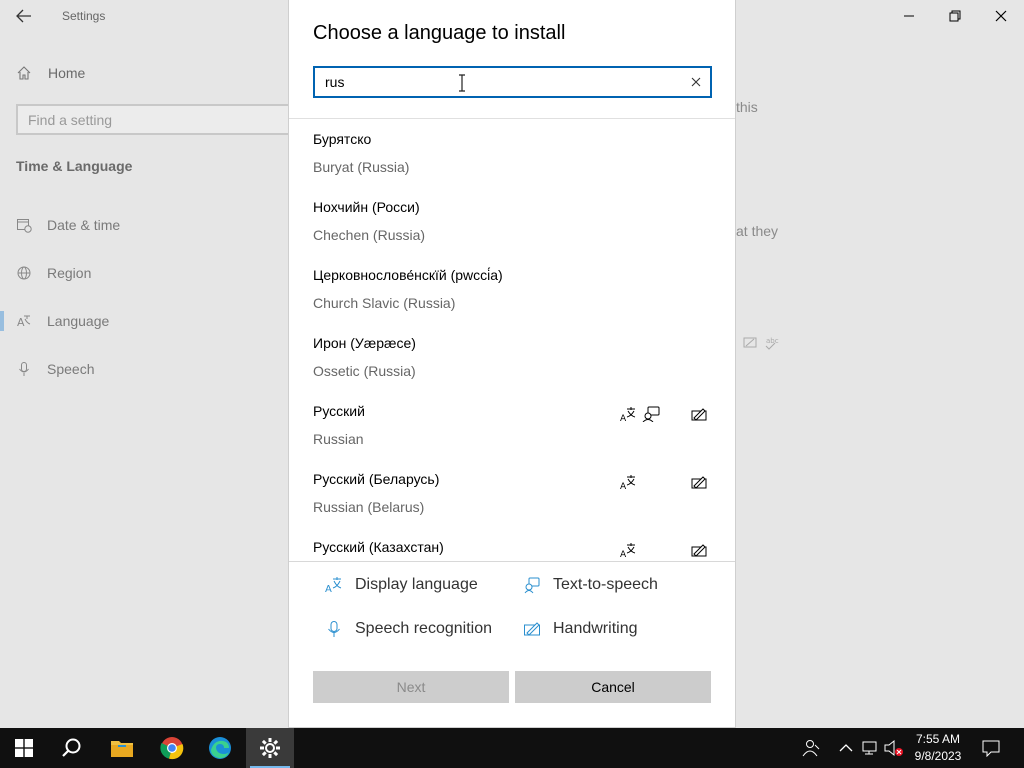 The width and height of the screenshot is (1024, 768). What do you see at coordinates (871, 748) in the screenshot?
I see `network-icon` at bounding box center [871, 748].